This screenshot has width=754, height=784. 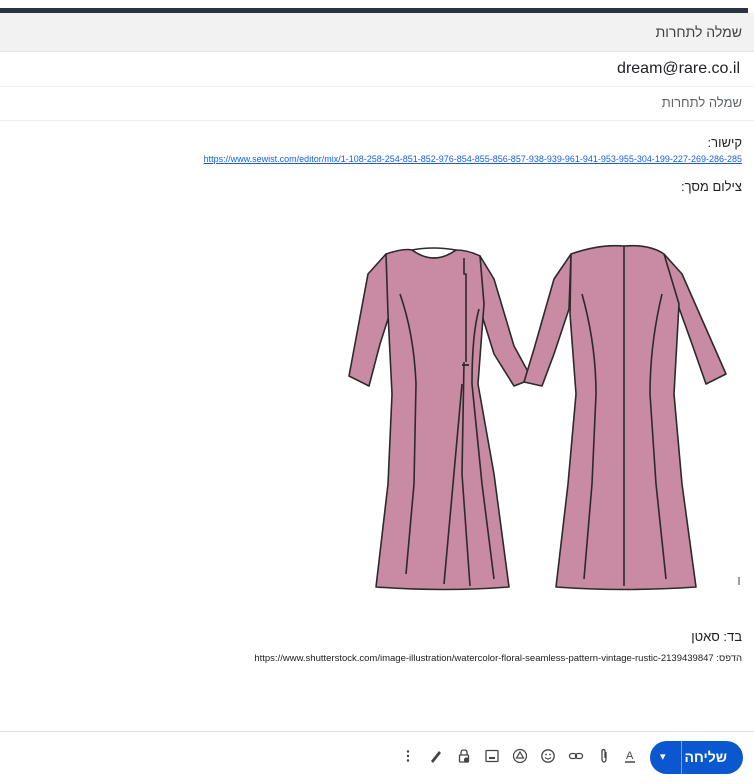 What do you see at coordinates (464, 756) in the screenshot?
I see `confidential-mode-icon` at bounding box center [464, 756].